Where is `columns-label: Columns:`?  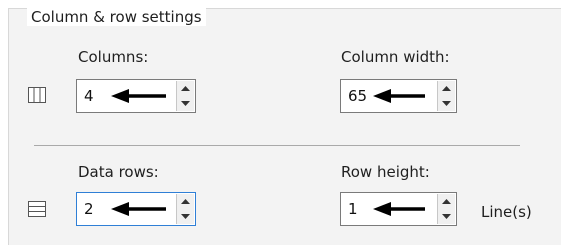 columns-label: Columns: is located at coordinates (113, 57).